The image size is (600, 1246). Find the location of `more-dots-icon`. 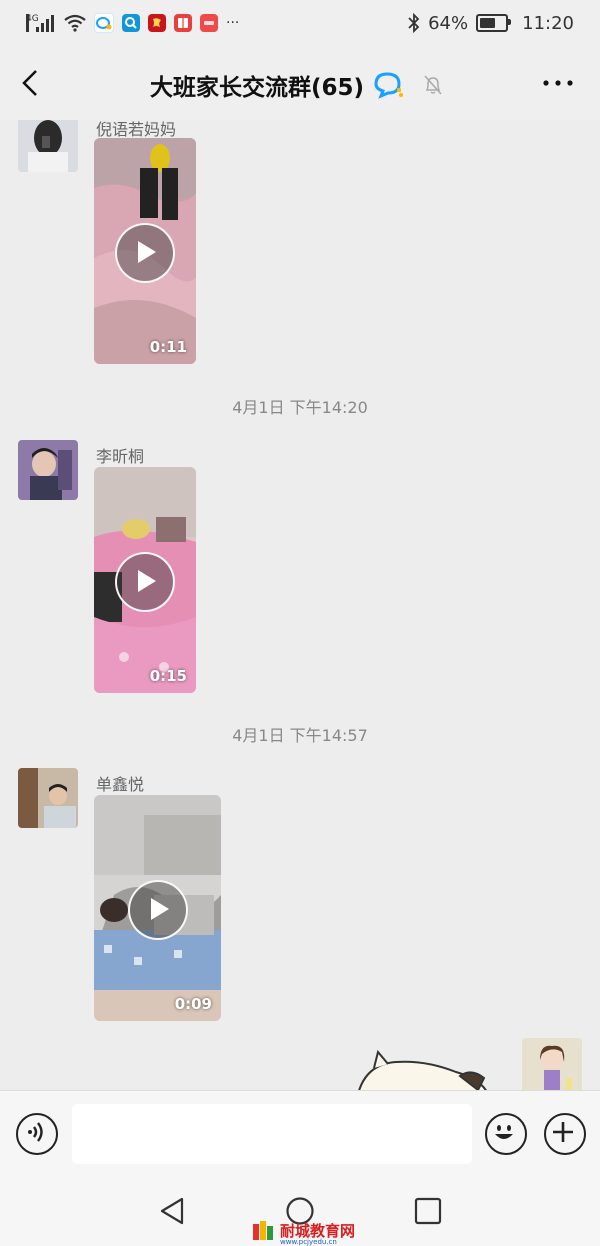

more-dots-icon is located at coordinates (558, 83).